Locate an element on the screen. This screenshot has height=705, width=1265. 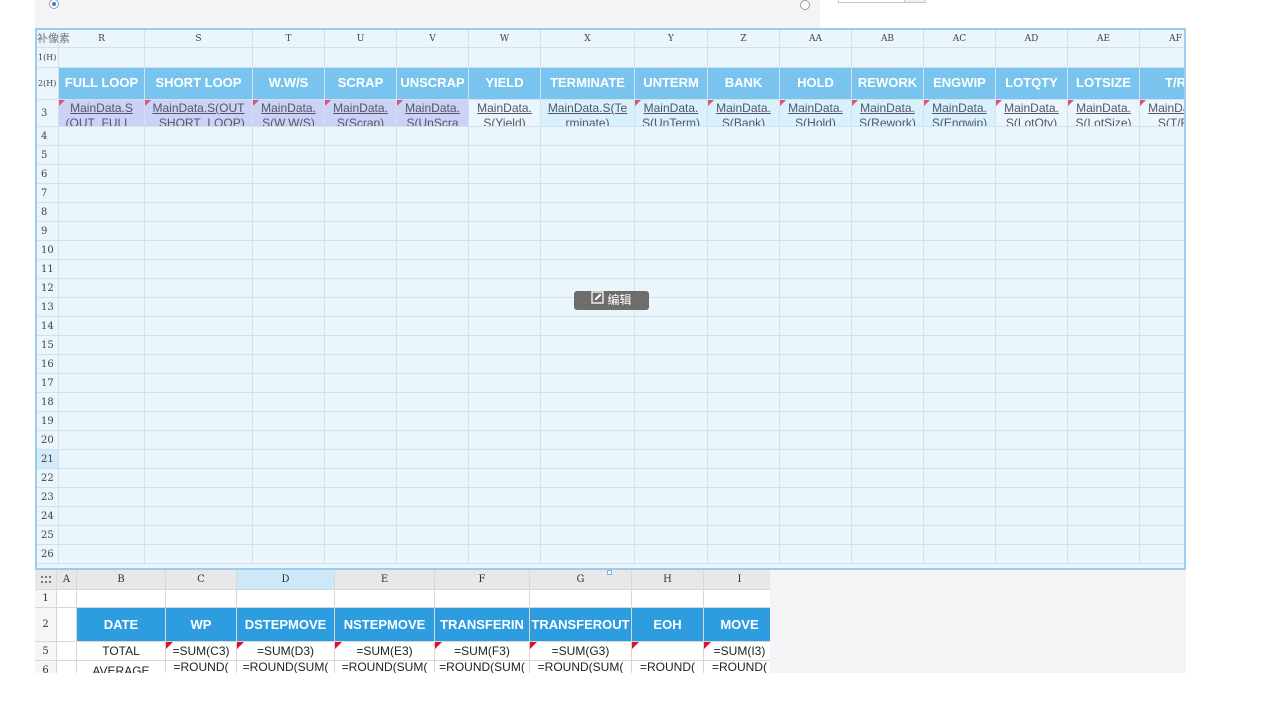
total-cell: =SUM(I3) is located at coordinates (737, 651).